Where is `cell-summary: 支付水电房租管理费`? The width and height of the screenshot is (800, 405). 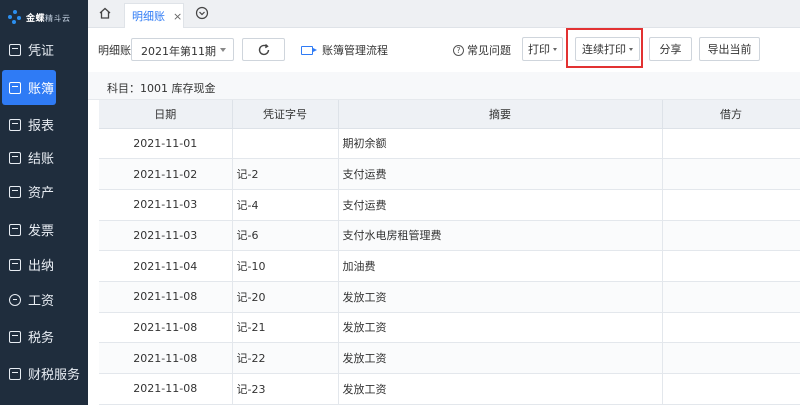
cell-summary: 支付水电房租管理费 is located at coordinates (500, 236).